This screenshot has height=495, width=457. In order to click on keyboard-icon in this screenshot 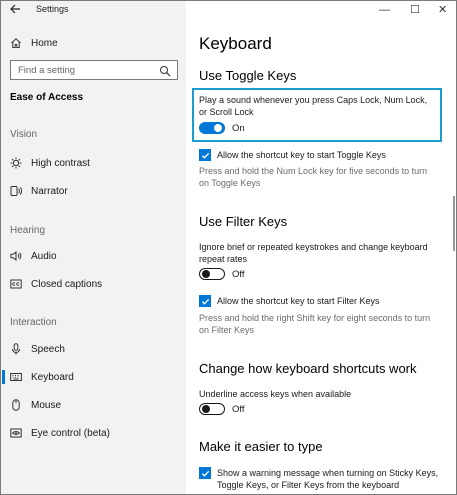, I will do `click(16, 377)`.